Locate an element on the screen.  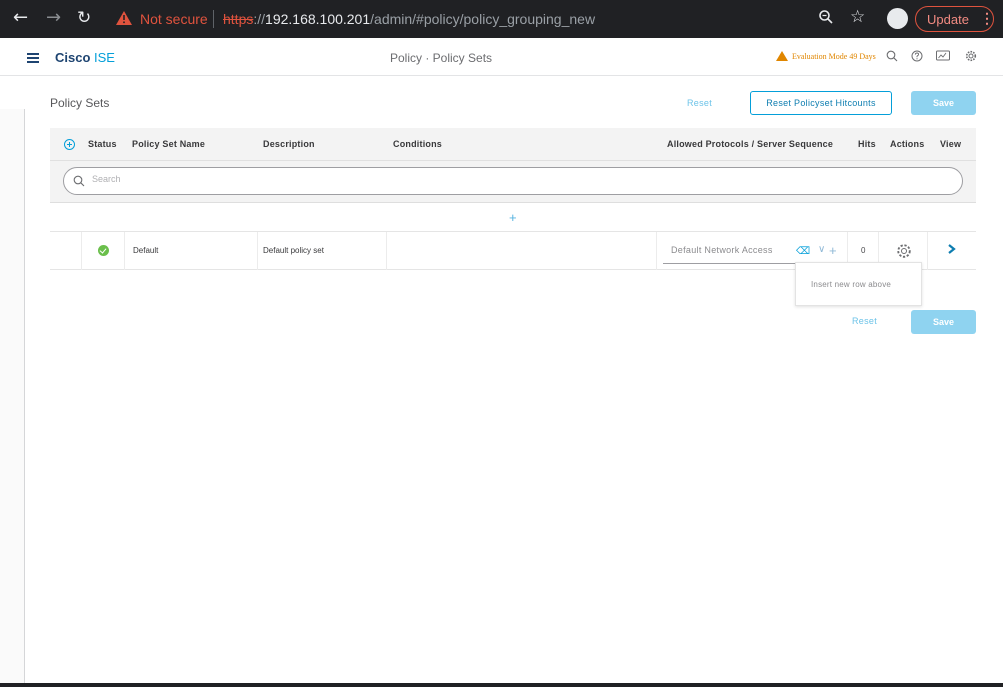
brand-cisco: Cisco is located at coordinates (73, 57).